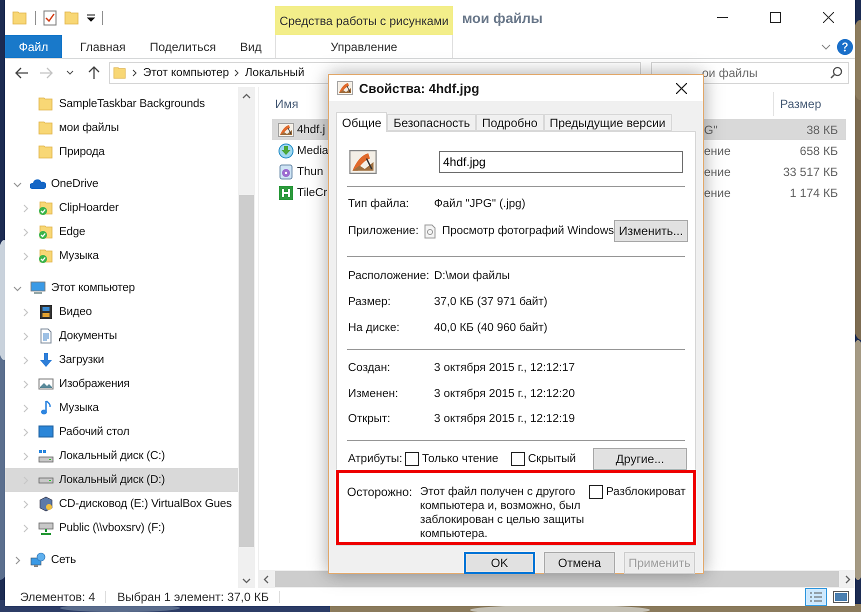  Describe the element at coordinates (376, 459) in the screenshot. I see `field-label: Атрибуты:` at that location.